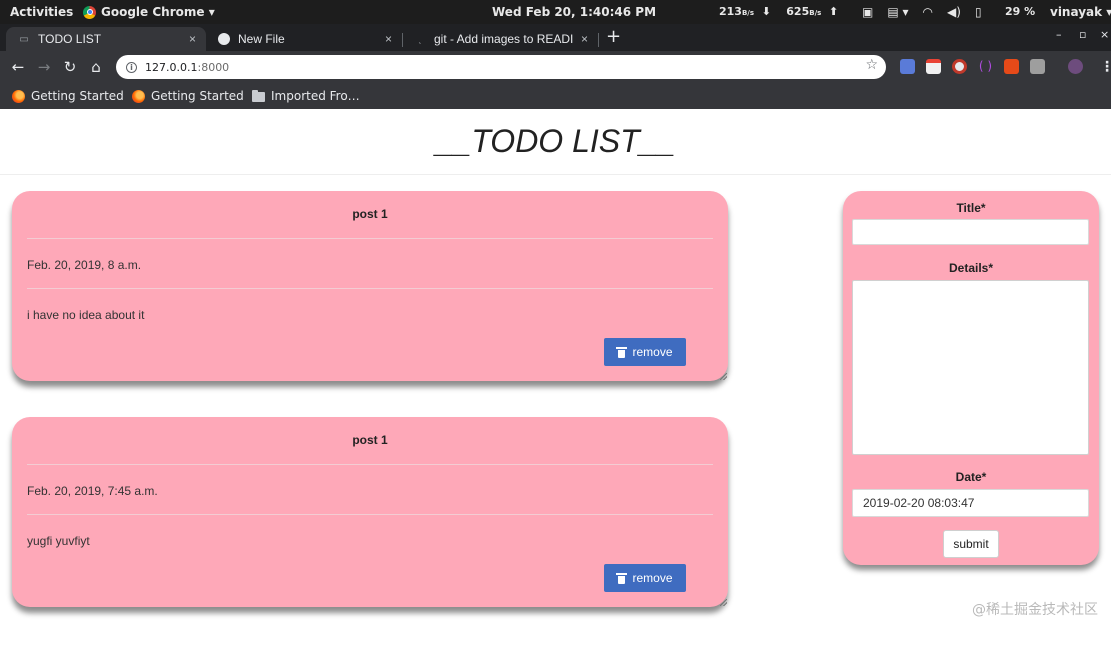  What do you see at coordinates (970, 367) in the screenshot?
I see `details-textarea` at bounding box center [970, 367].